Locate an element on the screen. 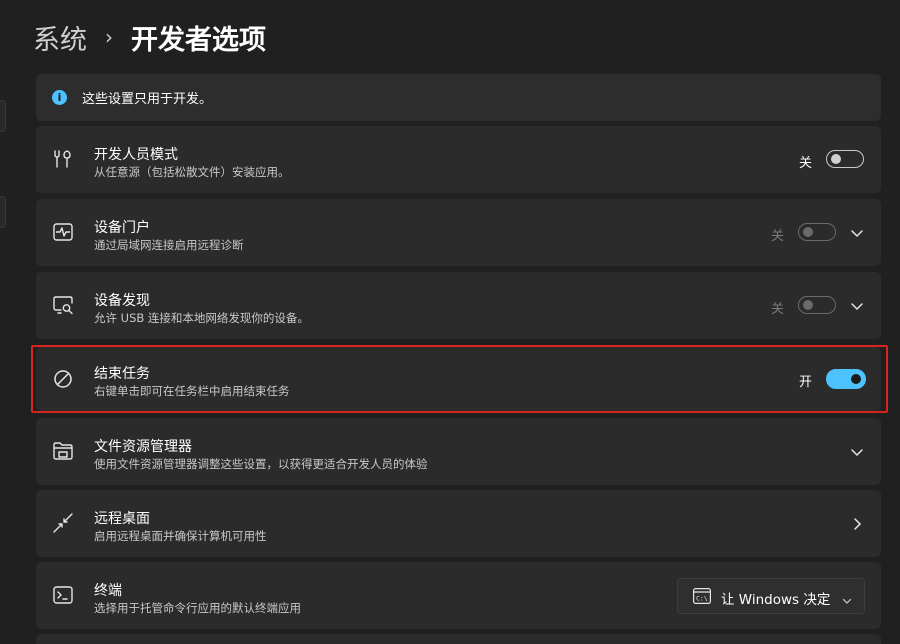 The width and height of the screenshot is (900, 644). device-portal-toggle is located at coordinates (817, 232).